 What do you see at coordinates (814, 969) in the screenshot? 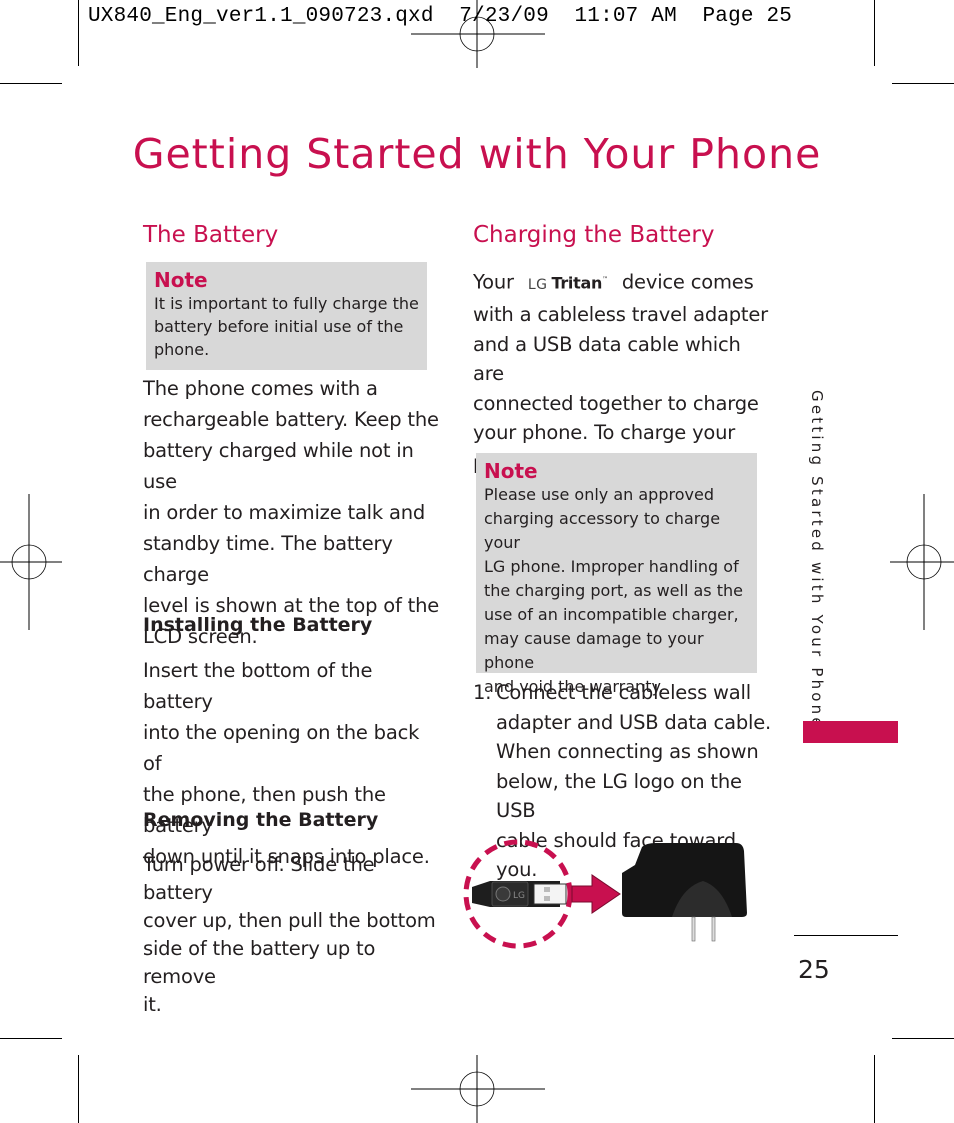
I see `page-number: 25` at bounding box center [814, 969].